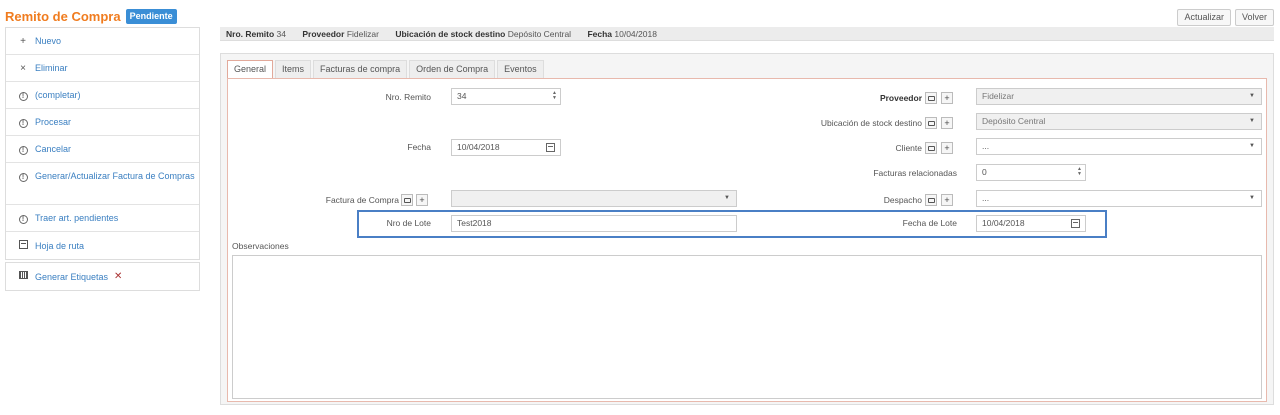 The width and height of the screenshot is (1280, 415). What do you see at coordinates (53, 122) in the screenshot?
I see `sidebar-item-label: Procesar` at bounding box center [53, 122].